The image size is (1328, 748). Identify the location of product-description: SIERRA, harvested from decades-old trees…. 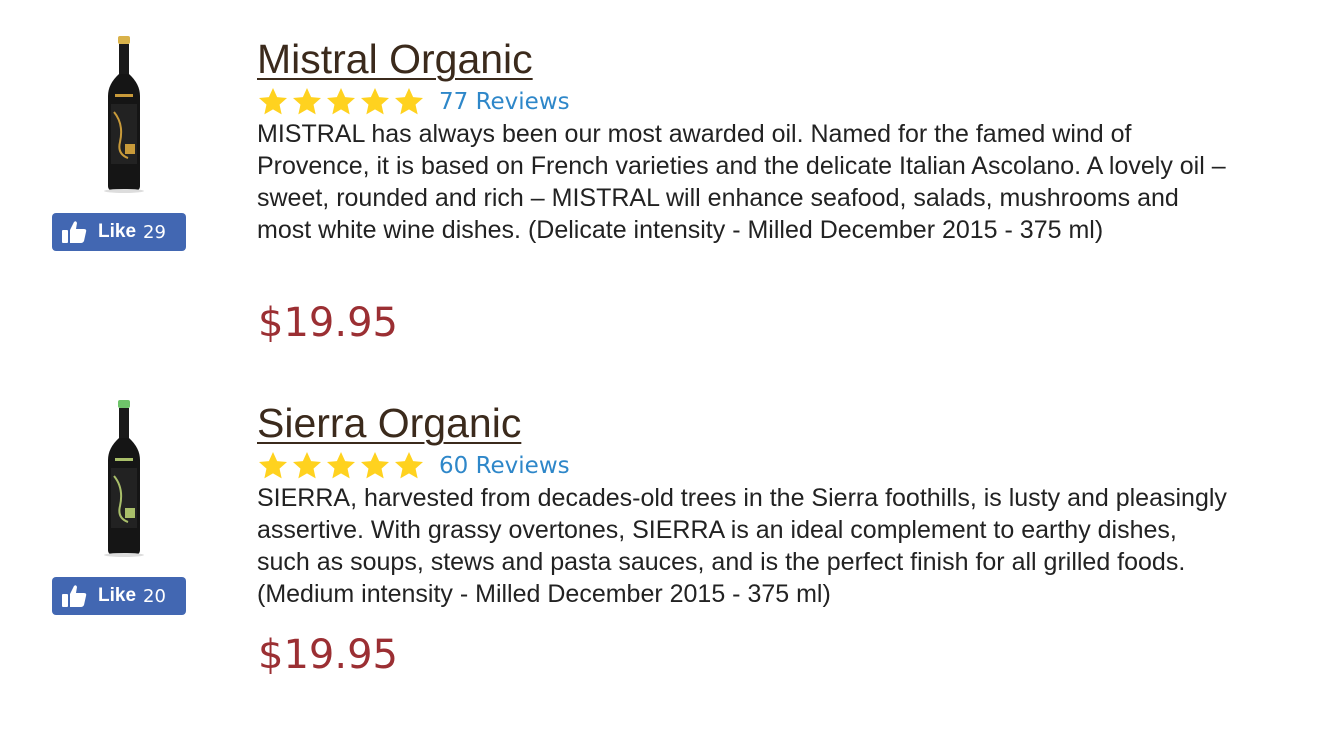
(742, 546).